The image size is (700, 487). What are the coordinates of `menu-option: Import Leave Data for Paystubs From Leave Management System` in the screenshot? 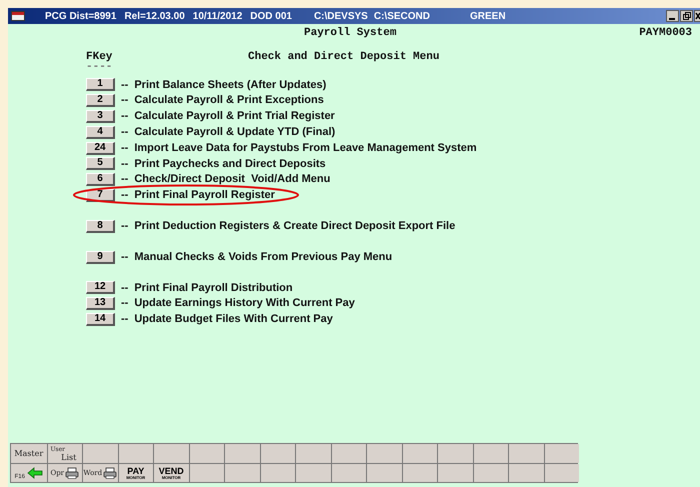 It's located at (305, 148).